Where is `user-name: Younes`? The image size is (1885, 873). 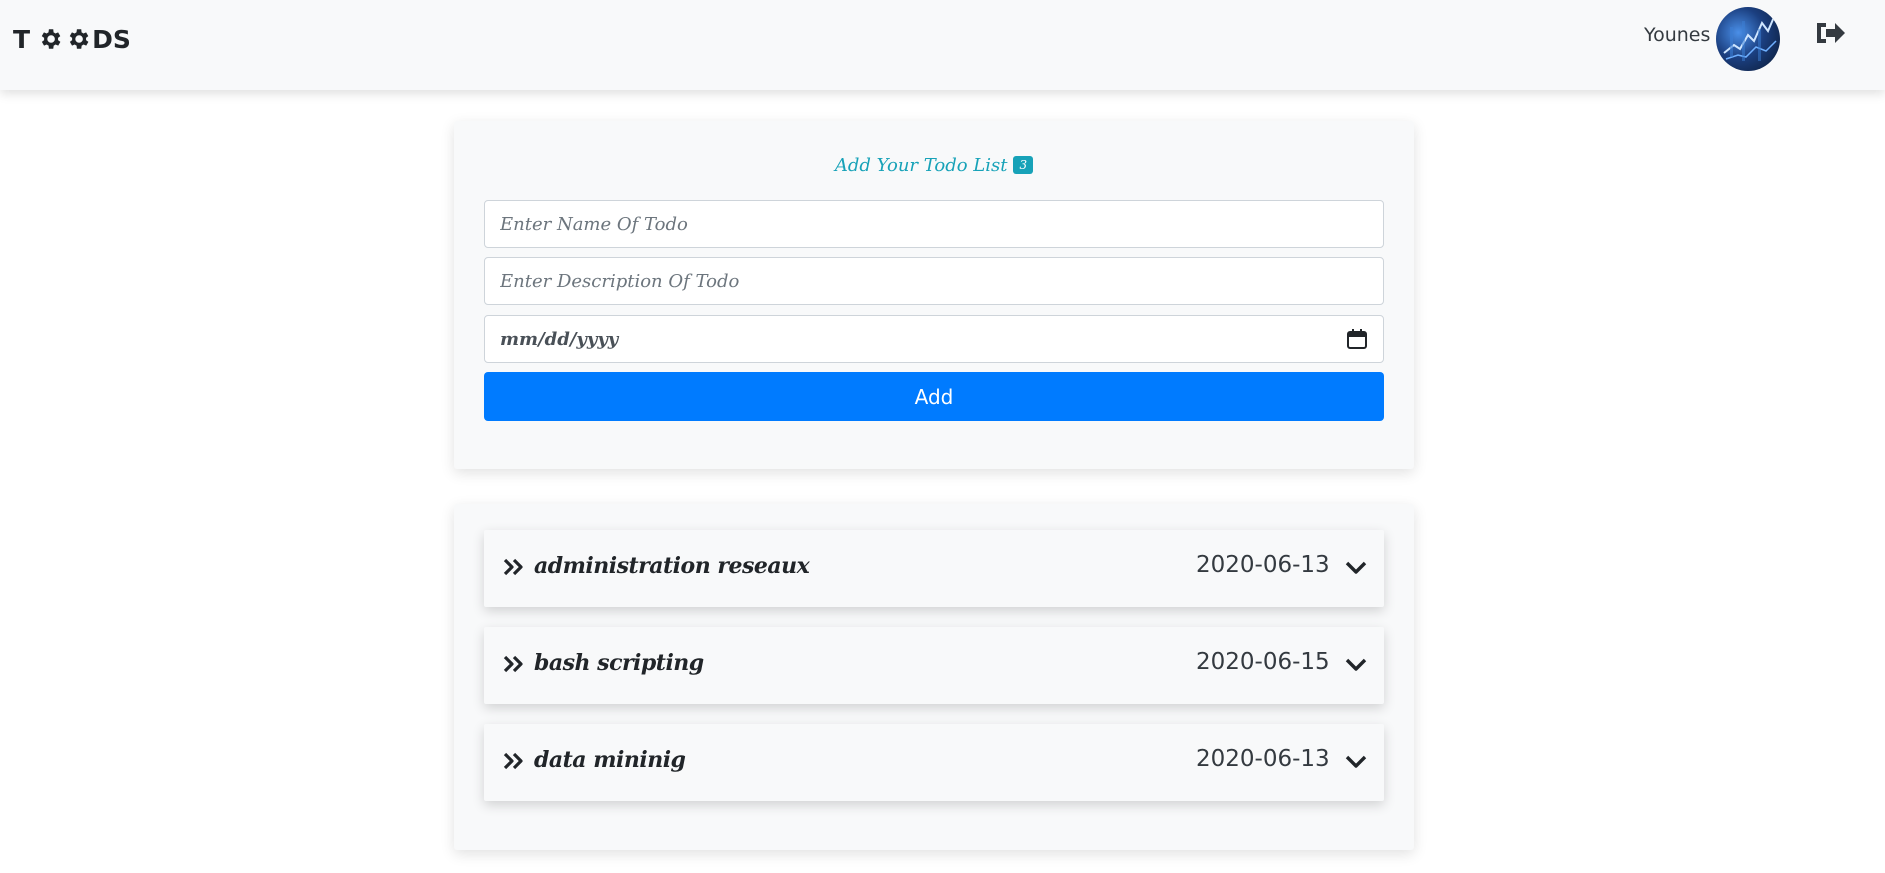 user-name: Younes is located at coordinates (1677, 35).